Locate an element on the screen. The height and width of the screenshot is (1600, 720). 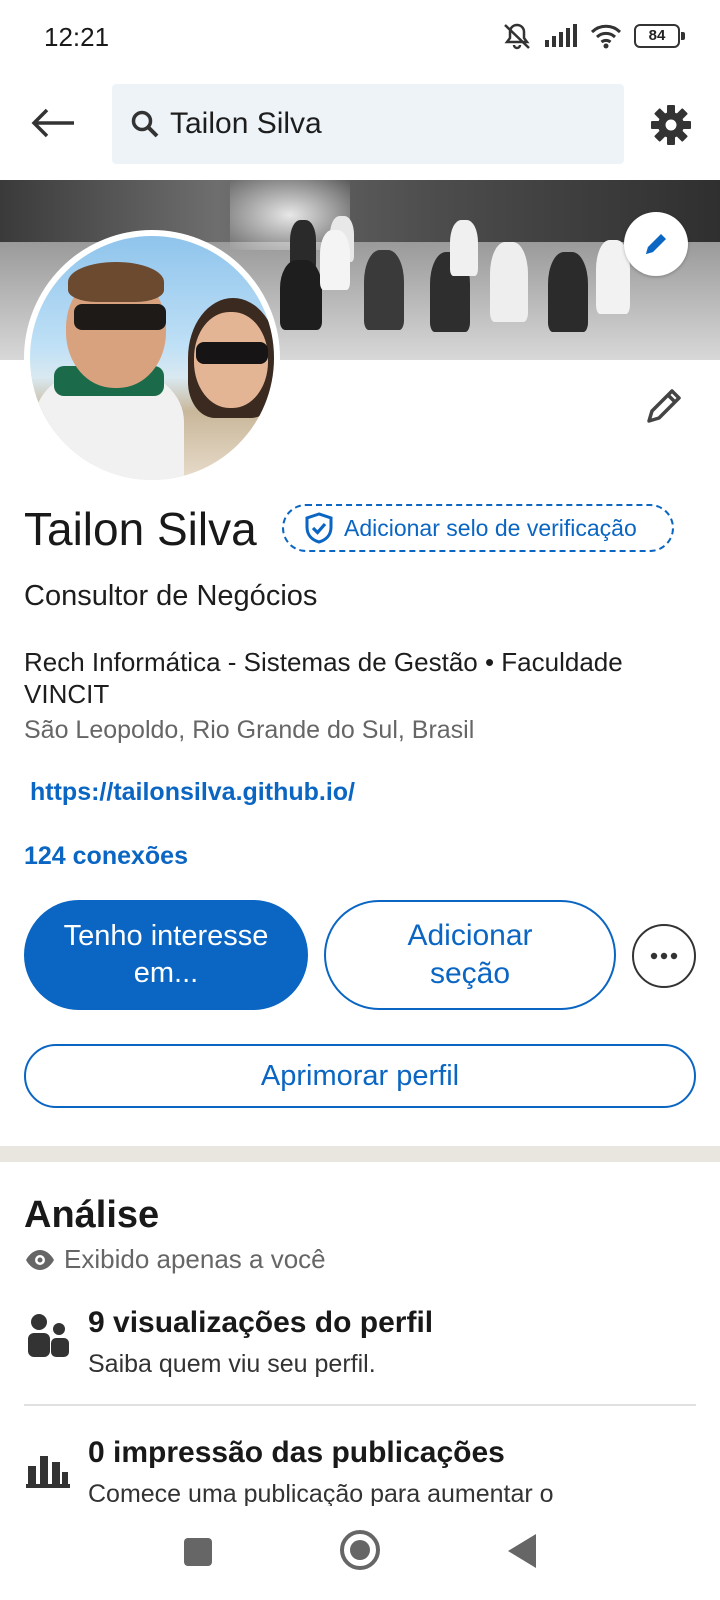
section-divider is located at coordinates (360, 1154).